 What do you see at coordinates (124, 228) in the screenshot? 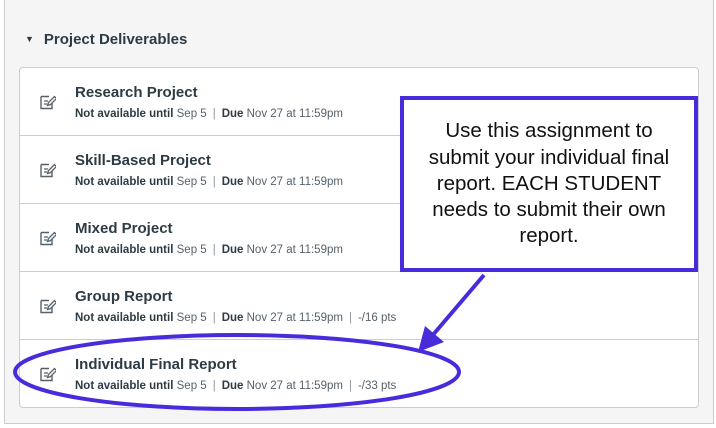
I see `assignment-title-link: Mixed Project` at bounding box center [124, 228].